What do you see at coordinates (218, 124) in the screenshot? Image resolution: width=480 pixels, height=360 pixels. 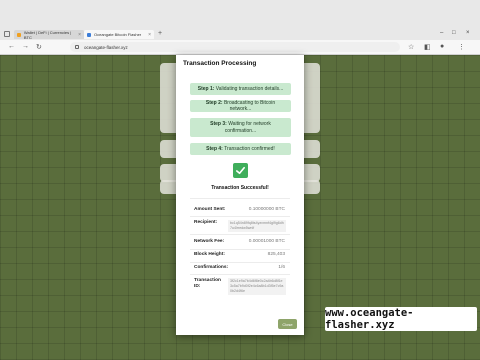 I see `step-prefix: Step 3:` at bounding box center [218, 124].